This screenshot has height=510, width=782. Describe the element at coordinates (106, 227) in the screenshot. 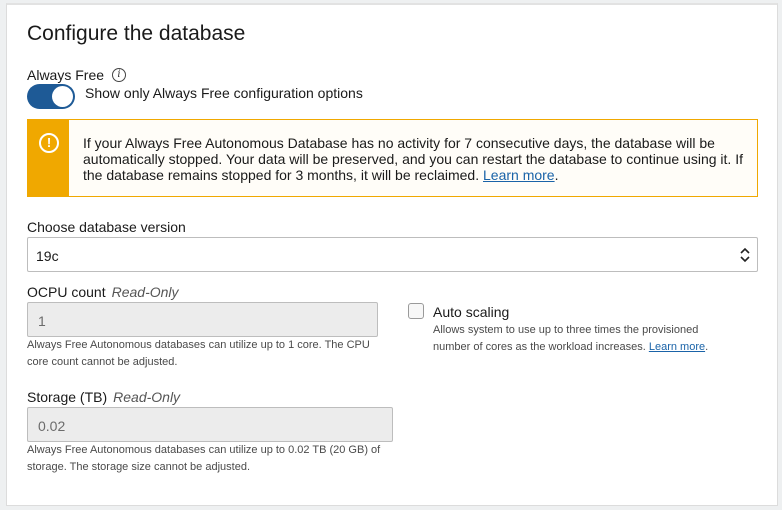

I see `database-version-label: Choose database version` at that location.